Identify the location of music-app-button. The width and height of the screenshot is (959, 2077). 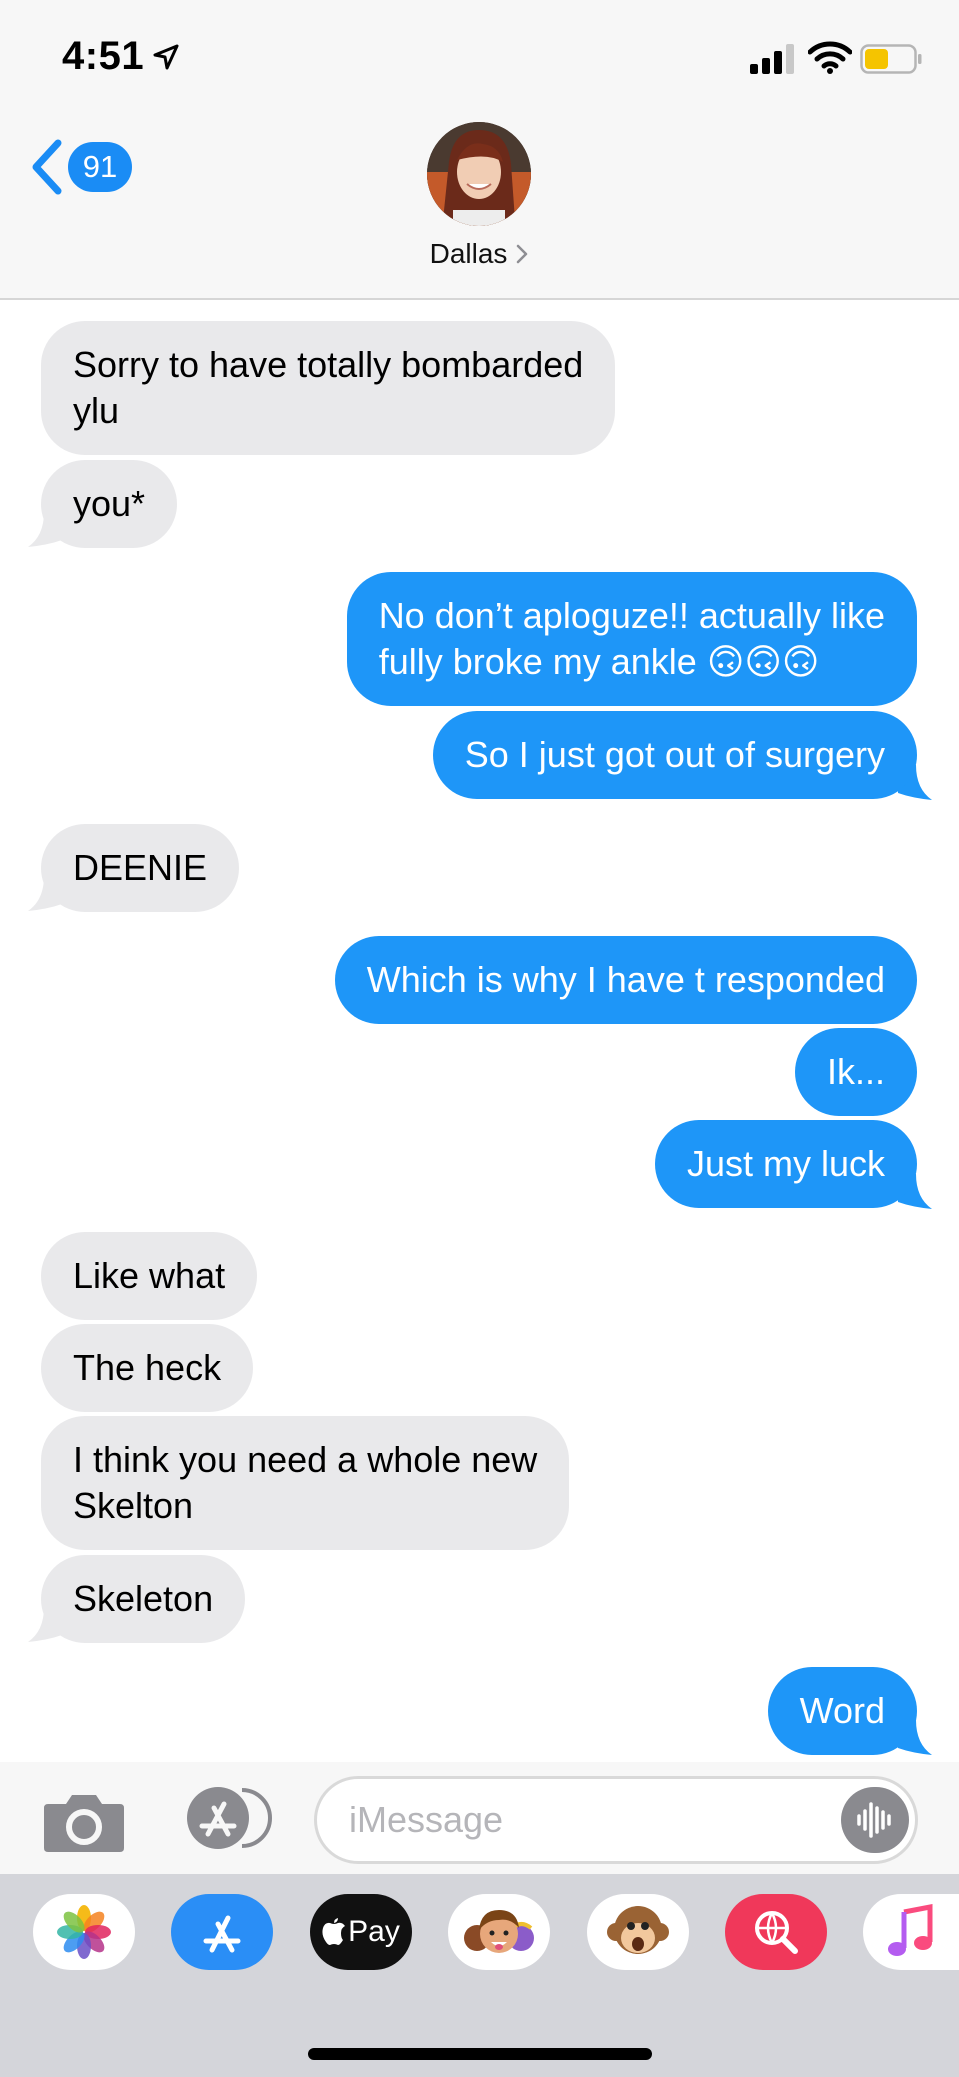
(911, 1932).